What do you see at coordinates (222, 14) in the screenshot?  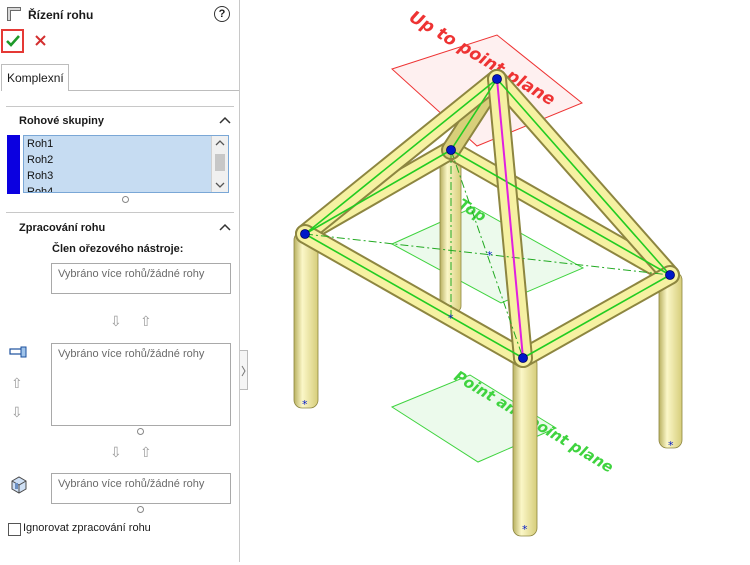 I see `help-icon: ?` at bounding box center [222, 14].